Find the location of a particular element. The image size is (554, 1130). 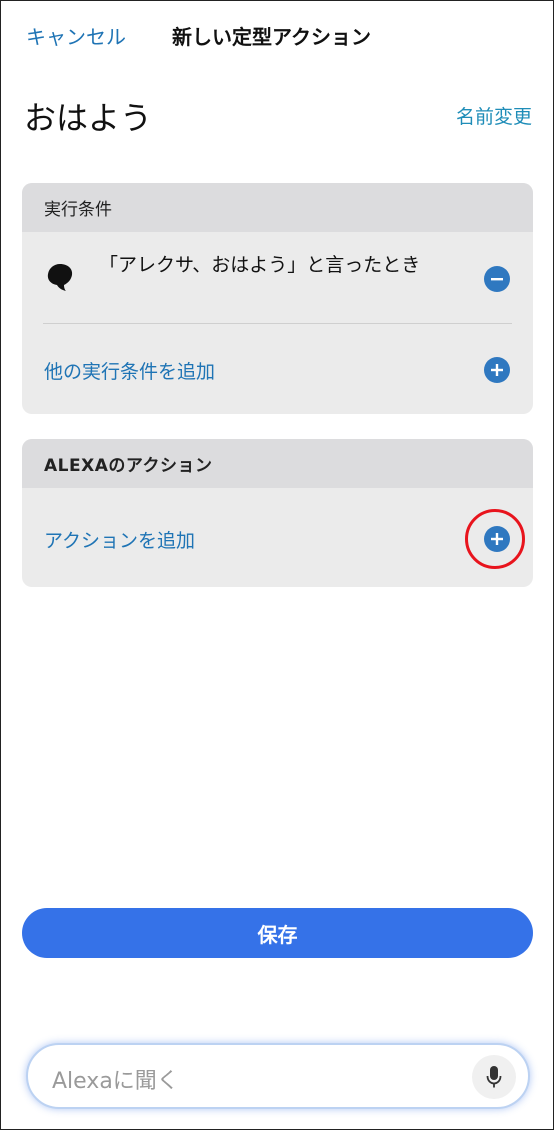

alexa-input-placeholder: Alexaに聞く is located at coordinates (115, 1081).